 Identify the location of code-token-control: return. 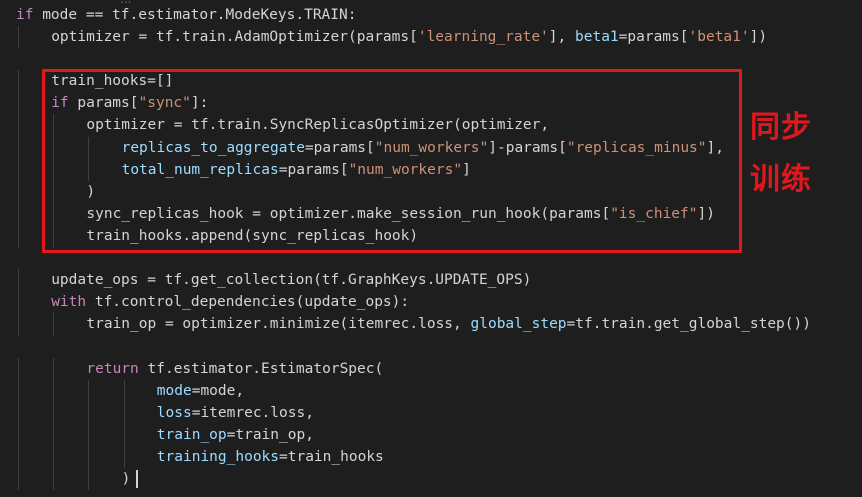
(112, 368).